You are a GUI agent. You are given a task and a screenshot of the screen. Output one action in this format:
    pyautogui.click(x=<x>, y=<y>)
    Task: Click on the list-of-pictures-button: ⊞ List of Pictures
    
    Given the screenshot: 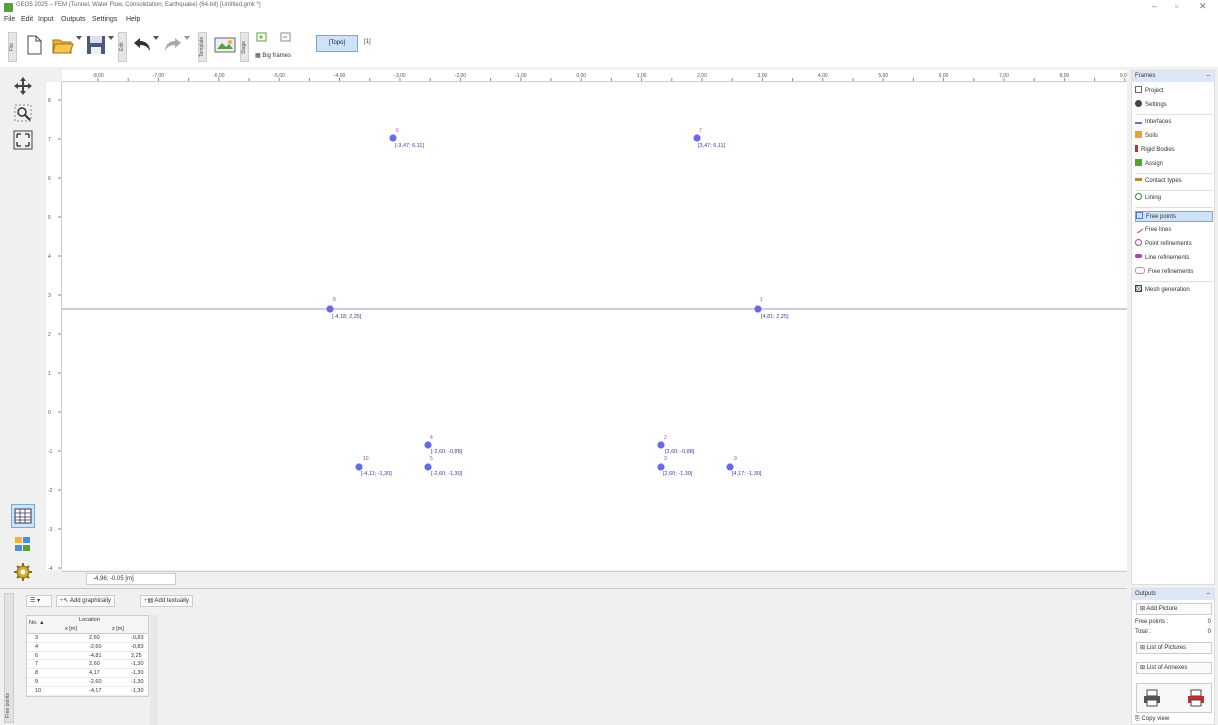 What is the action you would take?
    pyautogui.click(x=1174, y=648)
    